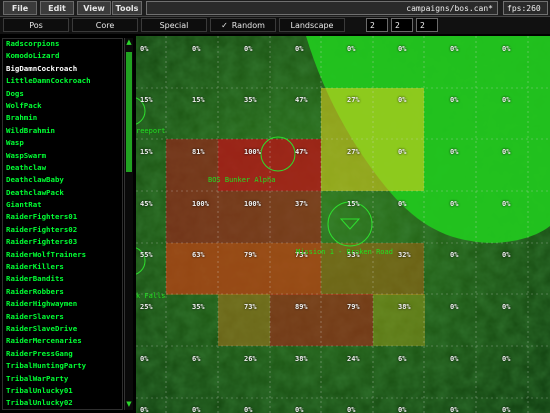  I want to click on fps-counter: fps:260, so click(525, 8).